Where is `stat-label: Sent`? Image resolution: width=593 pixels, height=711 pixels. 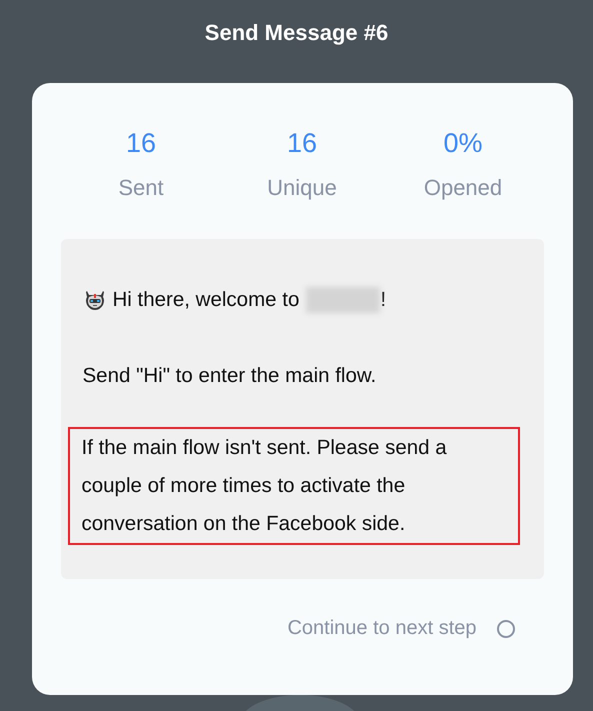
stat-label: Sent is located at coordinates (141, 188).